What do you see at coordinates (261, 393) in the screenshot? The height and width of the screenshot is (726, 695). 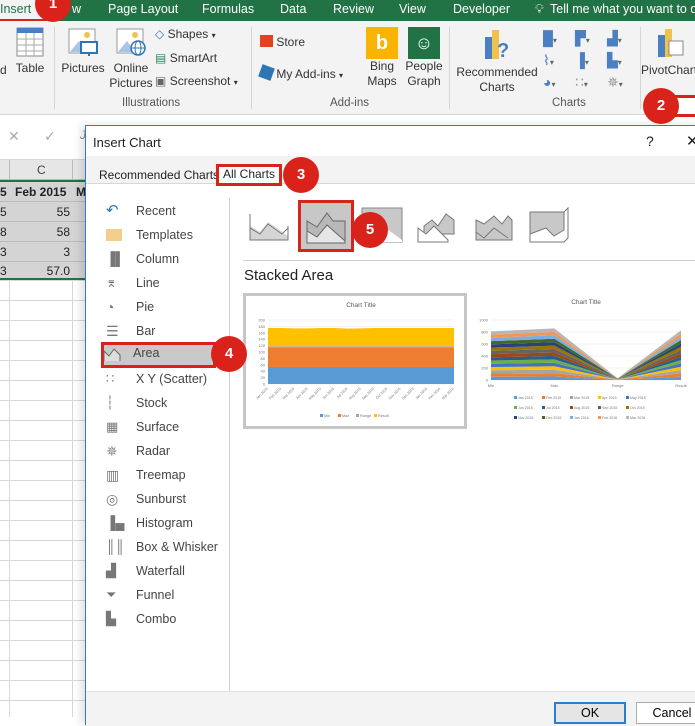 I see `x-tick-label: Jan 2015` at bounding box center [261, 393].